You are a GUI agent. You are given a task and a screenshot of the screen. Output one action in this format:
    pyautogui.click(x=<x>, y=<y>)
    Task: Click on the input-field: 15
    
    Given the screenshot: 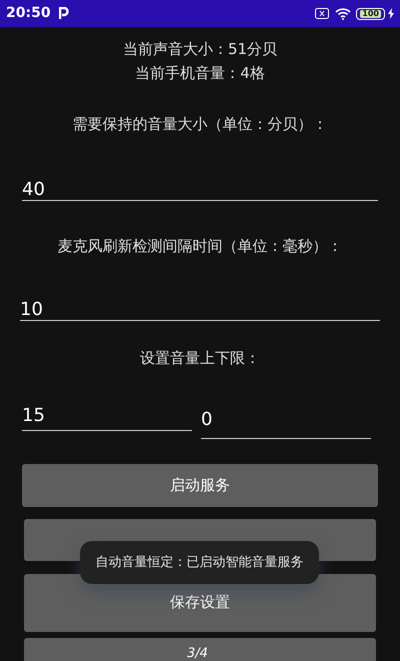 What is the action you would take?
    pyautogui.click(x=107, y=415)
    